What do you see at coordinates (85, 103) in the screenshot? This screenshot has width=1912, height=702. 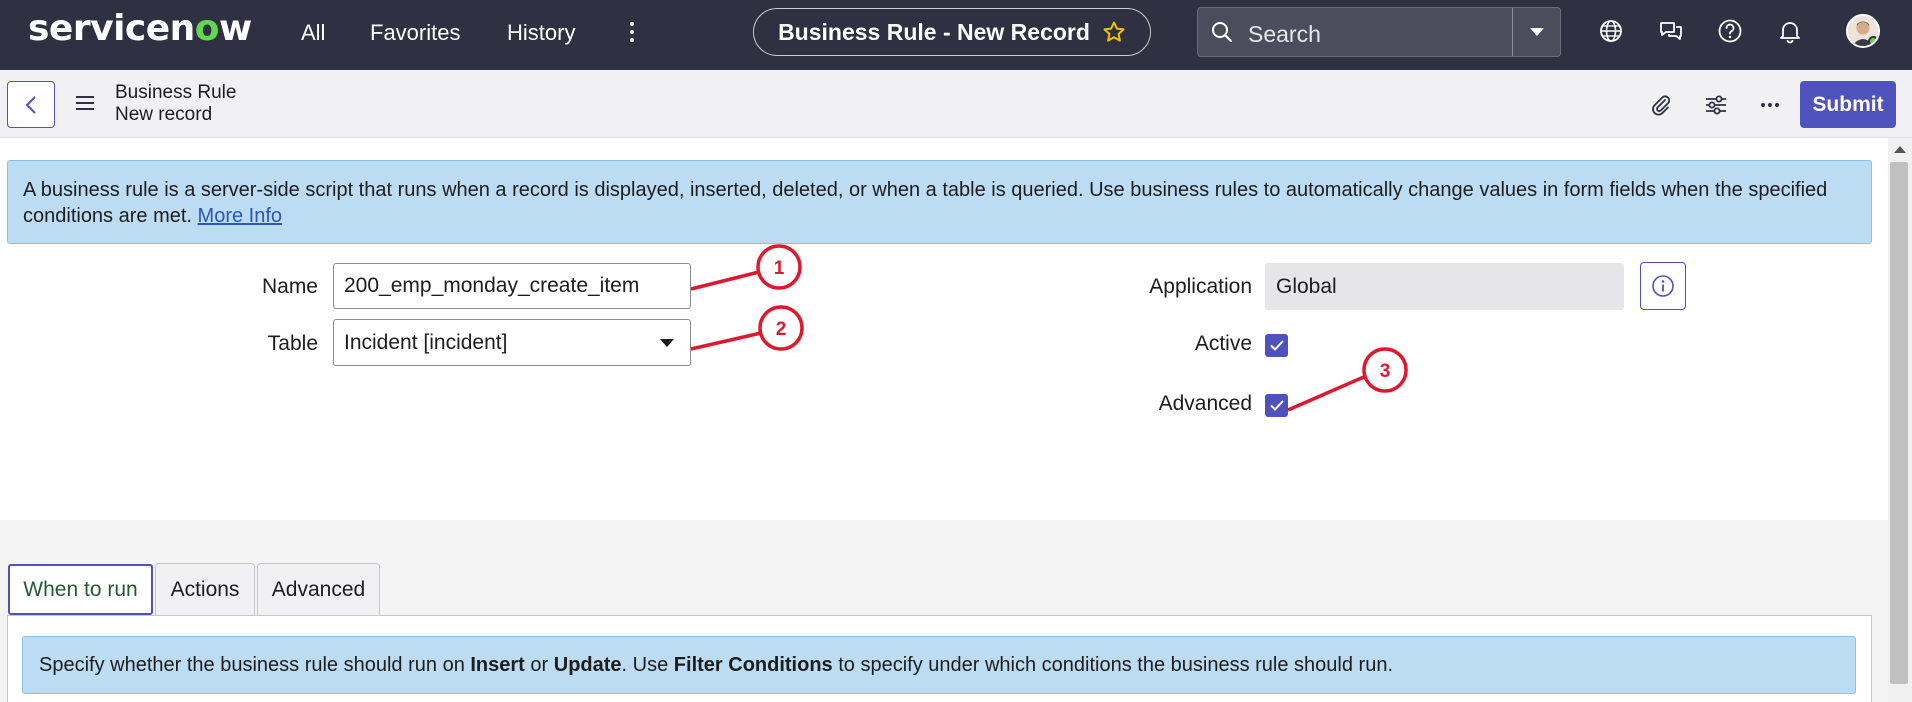 I see `context-menu-icon` at bounding box center [85, 103].